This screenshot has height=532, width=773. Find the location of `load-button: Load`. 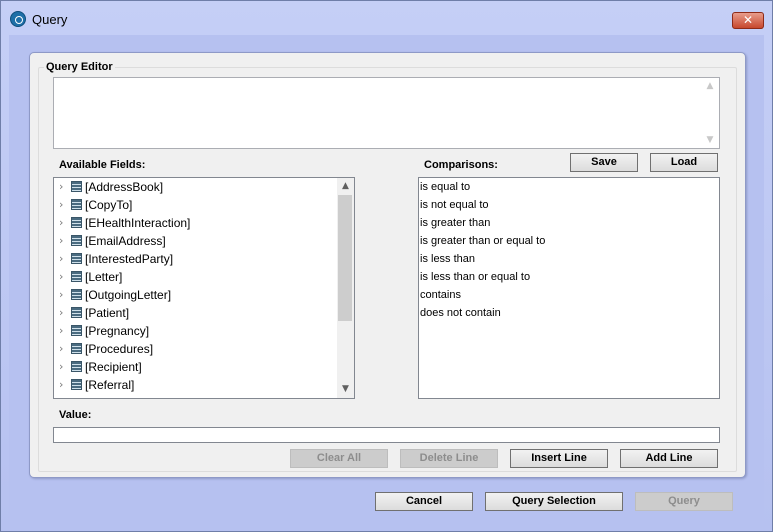

load-button: Load is located at coordinates (684, 162).